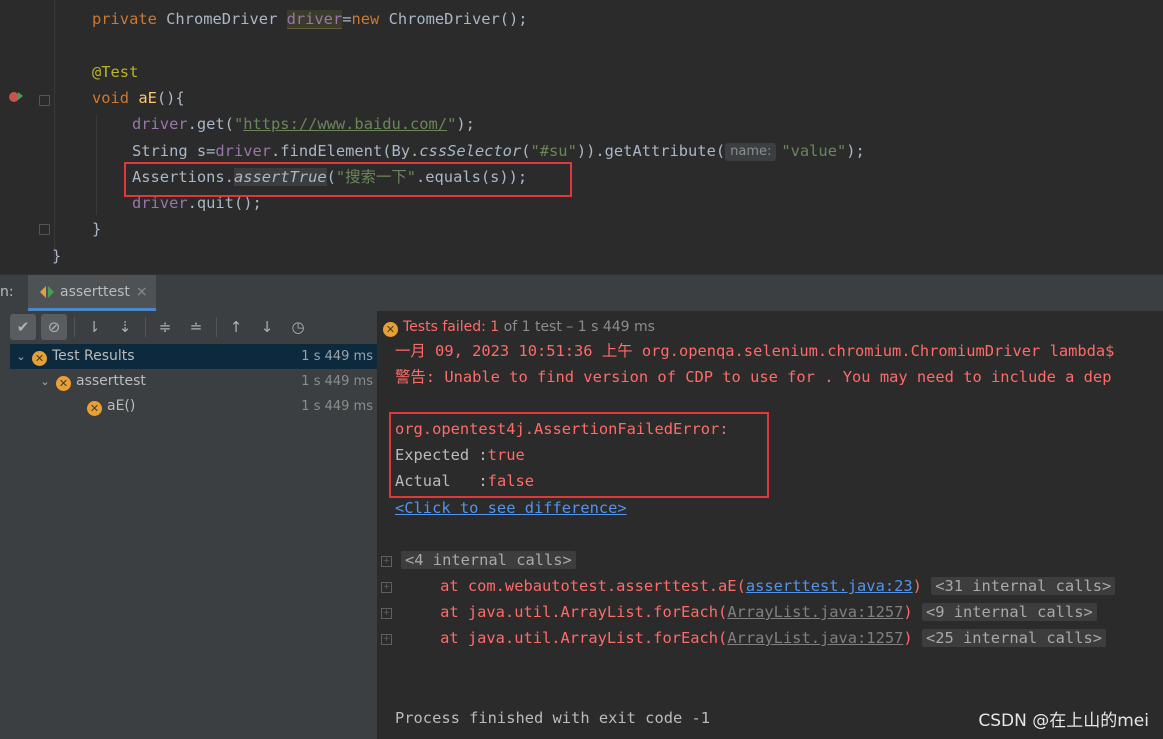 The width and height of the screenshot is (1163, 739). What do you see at coordinates (7, 292) in the screenshot?
I see `run-label: n:` at bounding box center [7, 292].